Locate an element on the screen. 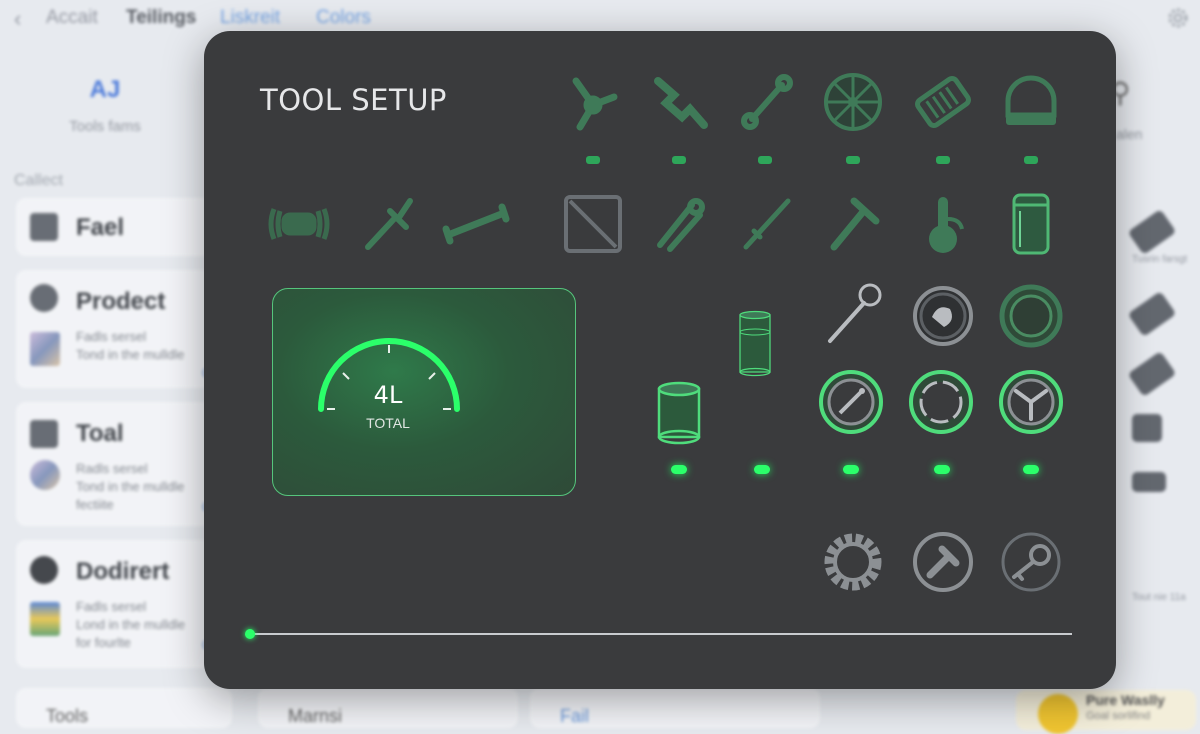  open-wrench-icon is located at coordinates (767, 102).